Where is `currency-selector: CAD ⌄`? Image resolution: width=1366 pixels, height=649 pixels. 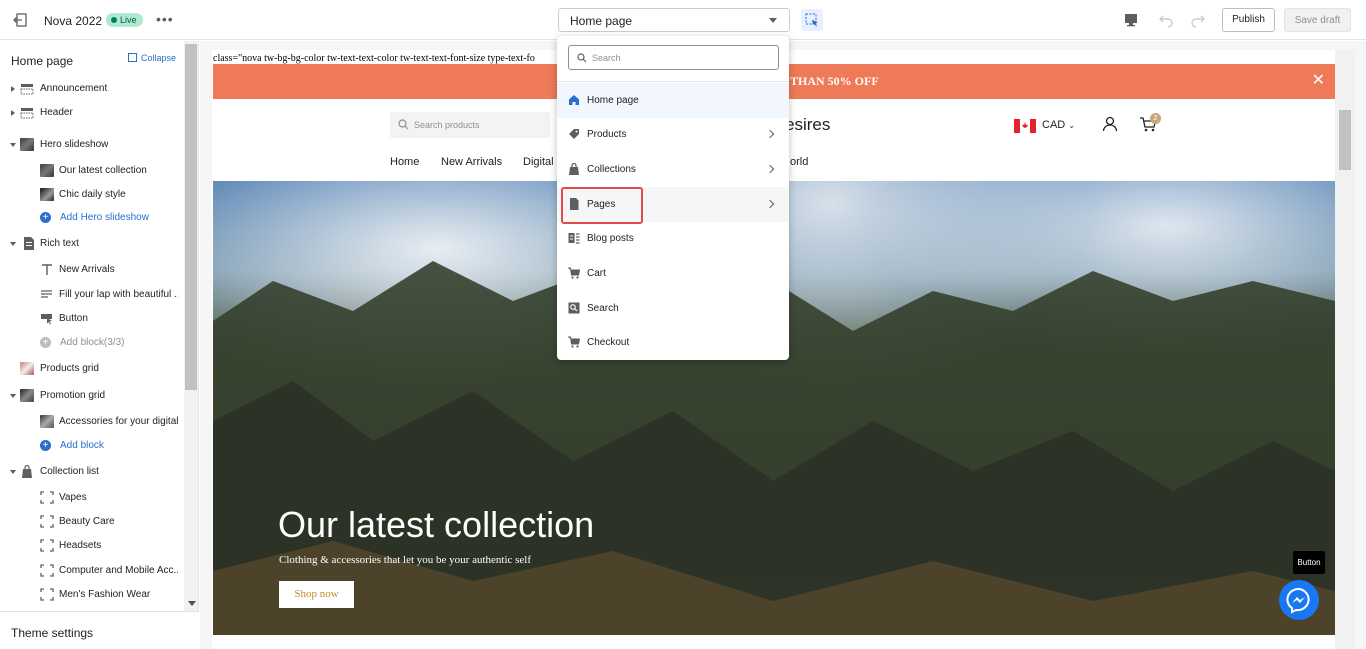
currency-selector: CAD ⌄ is located at coordinates (1058, 125).